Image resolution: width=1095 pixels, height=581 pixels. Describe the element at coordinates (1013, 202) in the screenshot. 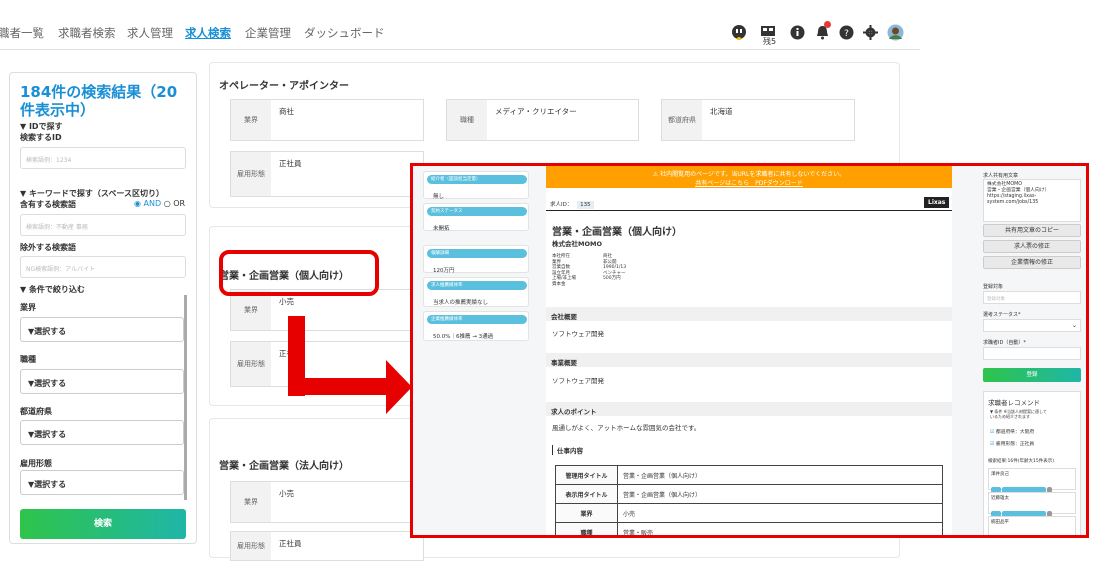

I see `share-text-line: system.com/jobs/135` at that location.